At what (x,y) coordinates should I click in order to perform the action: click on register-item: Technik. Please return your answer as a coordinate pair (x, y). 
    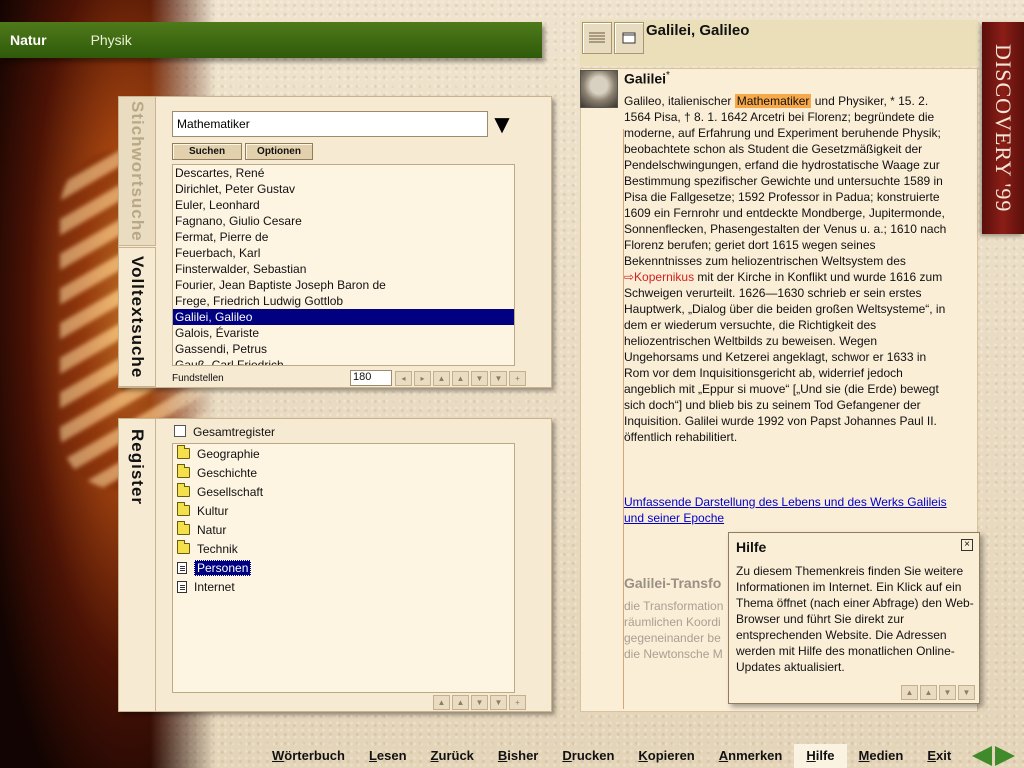
    Looking at the image, I should click on (343, 548).